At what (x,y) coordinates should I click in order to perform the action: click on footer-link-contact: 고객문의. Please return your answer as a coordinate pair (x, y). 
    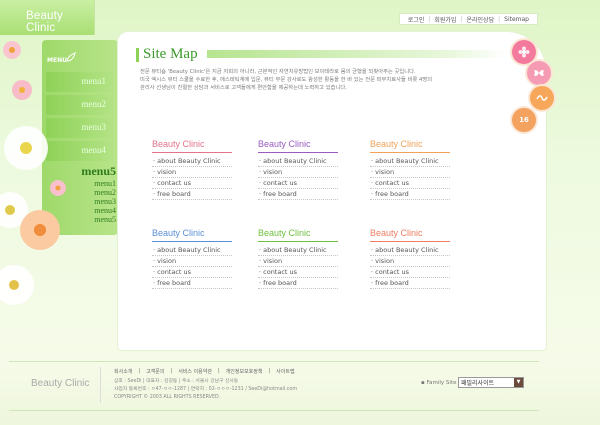
    Looking at the image, I should click on (155, 371).